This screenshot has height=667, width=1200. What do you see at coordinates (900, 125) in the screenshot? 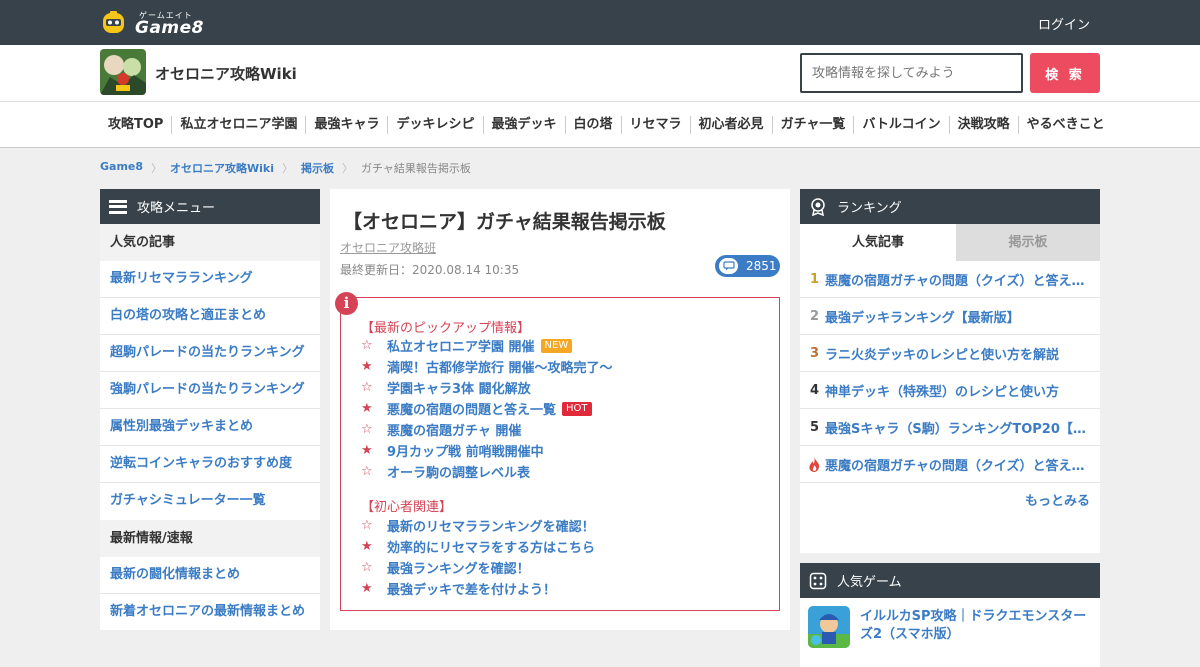
I see `nav-item-battle-coin: バトルコイン` at bounding box center [900, 125].